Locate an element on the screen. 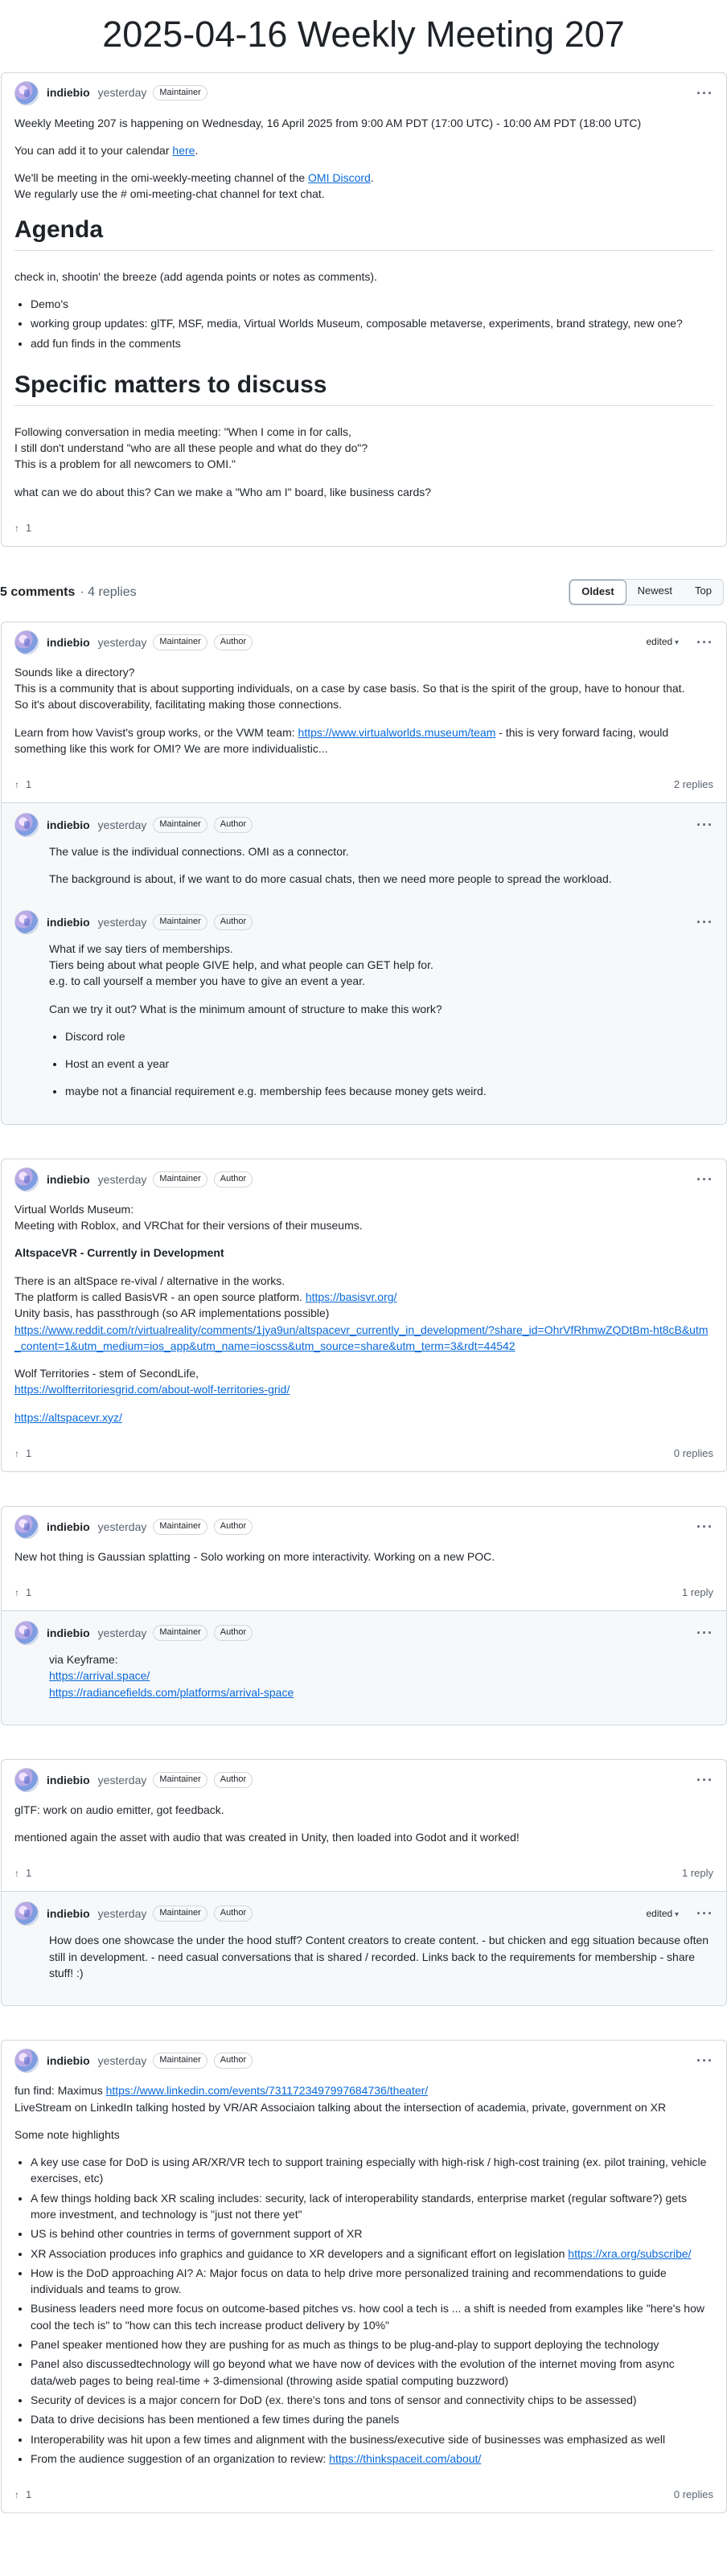 The width and height of the screenshot is (727, 2576). comment-footer: ↑ 1 0 replies is located at coordinates (364, 2497).